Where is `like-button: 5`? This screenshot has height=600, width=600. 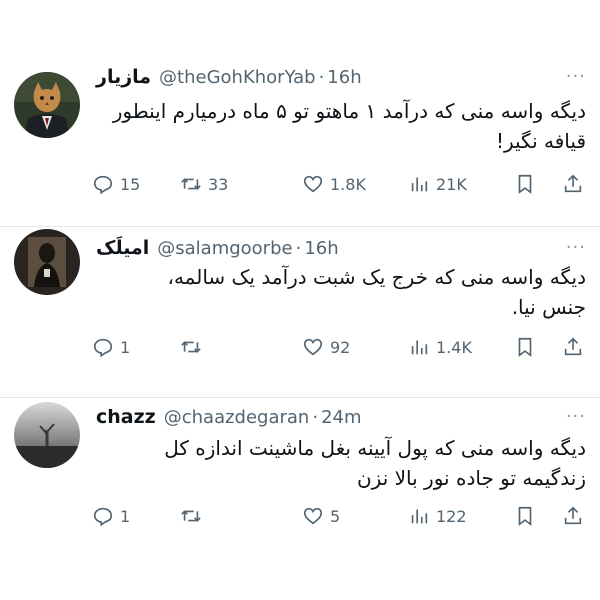
like-button: 5 is located at coordinates (321, 516).